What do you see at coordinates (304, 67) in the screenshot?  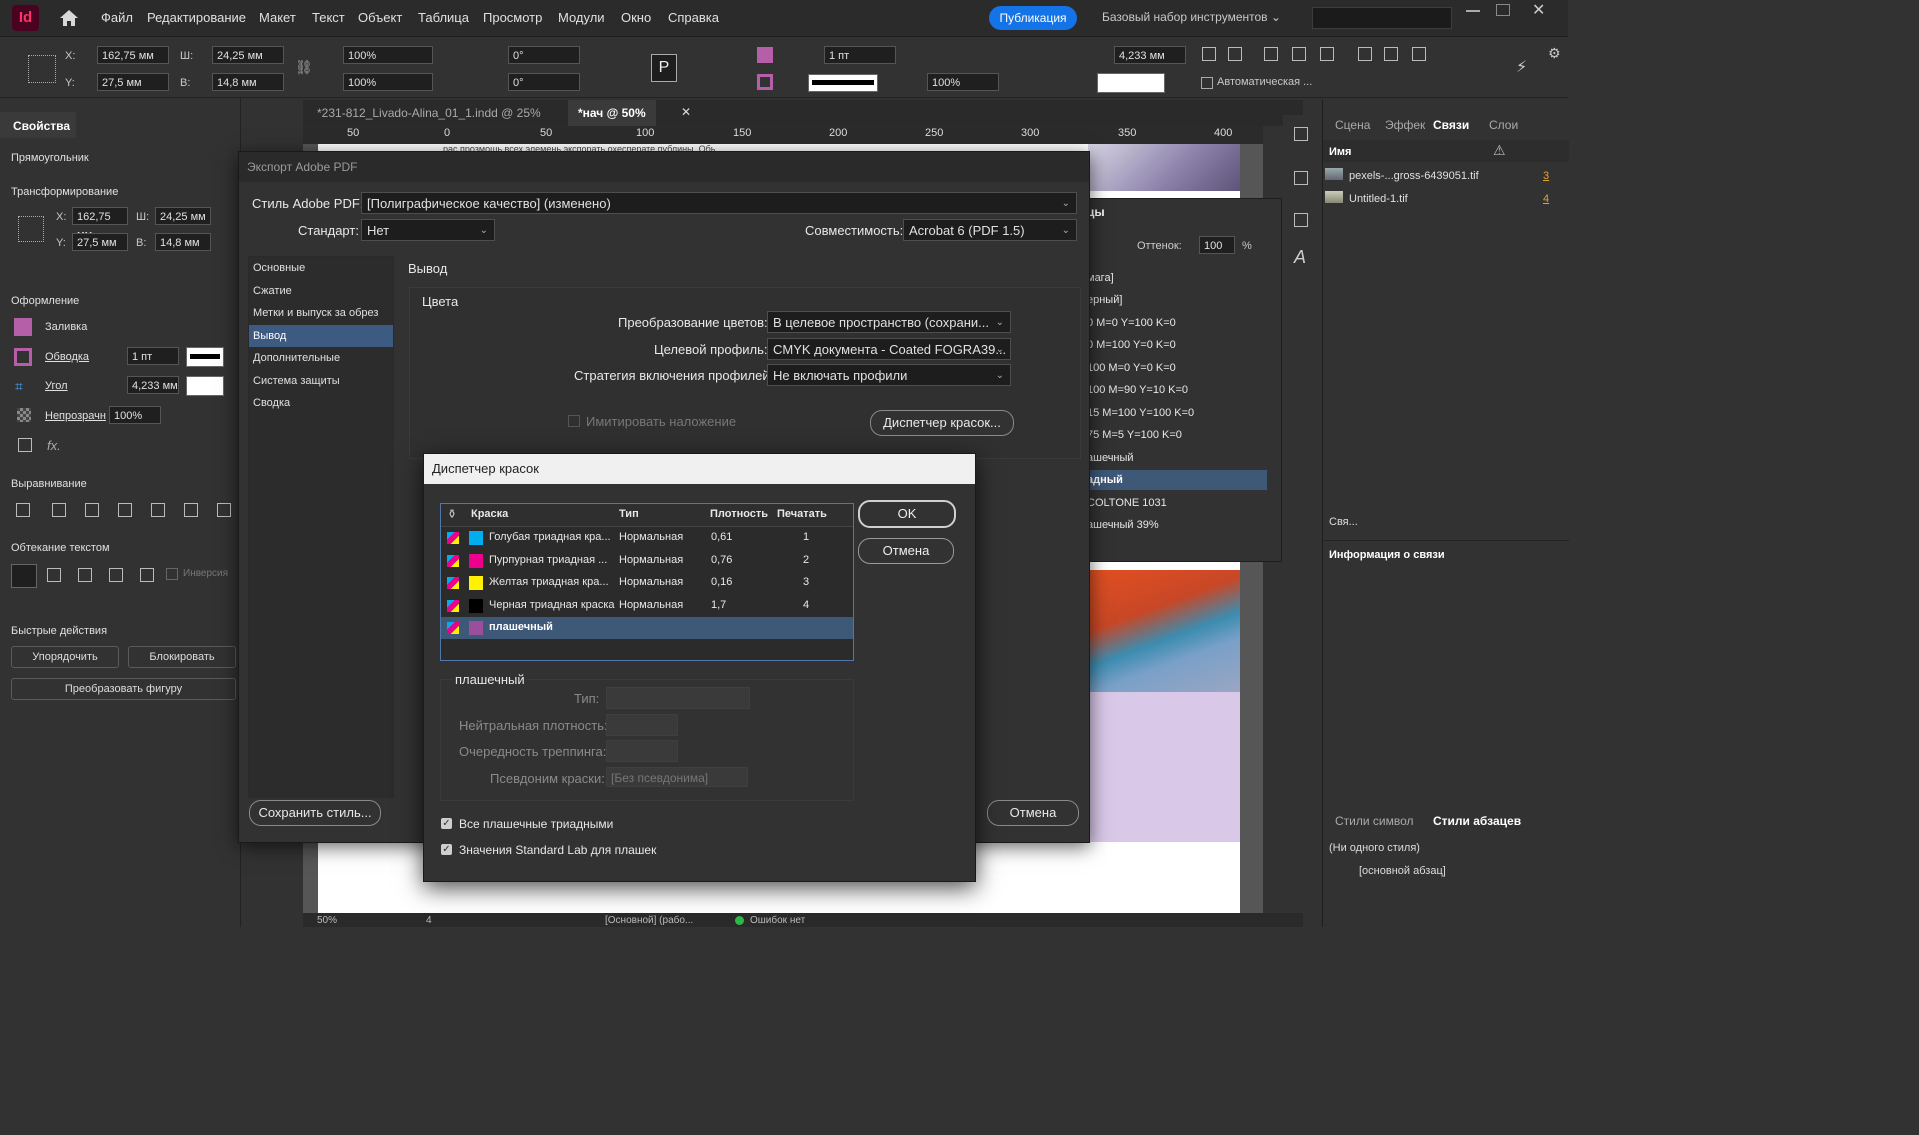 I see `constrain-link-icon: ⛓` at bounding box center [304, 67].